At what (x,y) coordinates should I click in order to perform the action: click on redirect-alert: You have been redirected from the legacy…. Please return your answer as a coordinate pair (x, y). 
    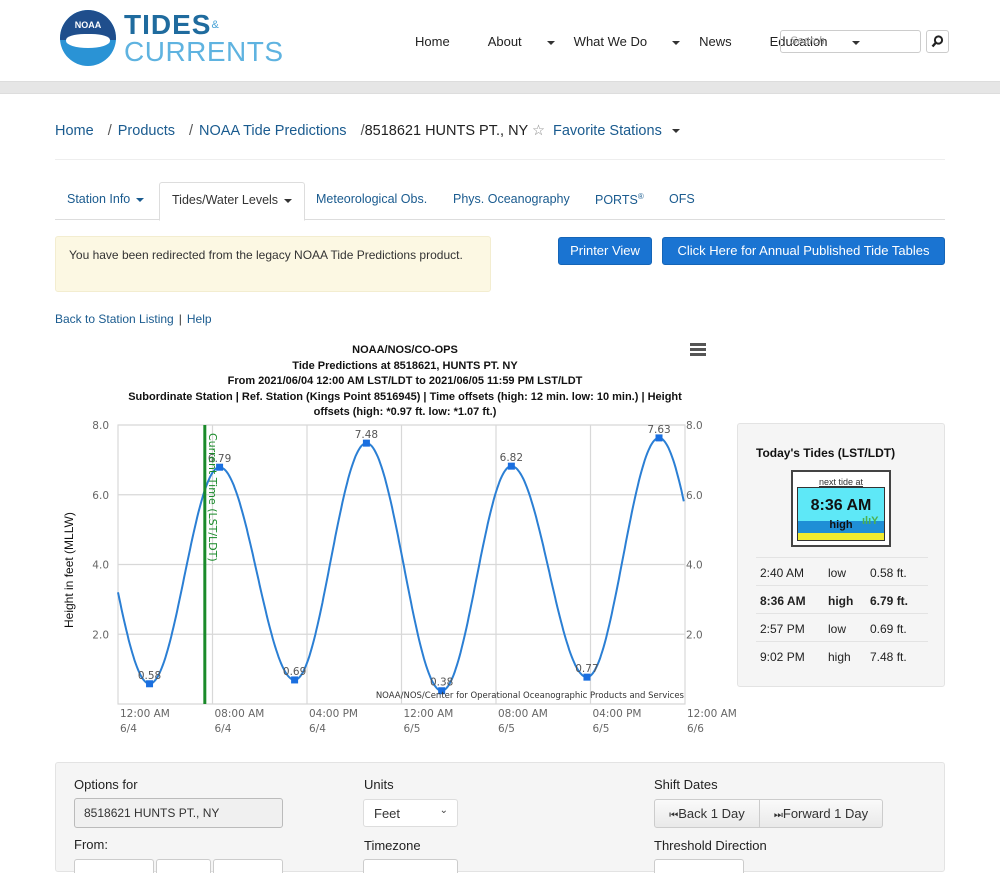
    Looking at the image, I should click on (273, 264).